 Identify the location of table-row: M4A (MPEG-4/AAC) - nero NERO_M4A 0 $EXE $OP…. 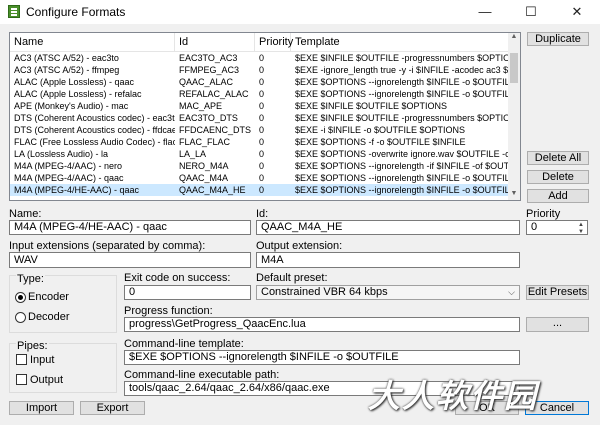
(259, 166).